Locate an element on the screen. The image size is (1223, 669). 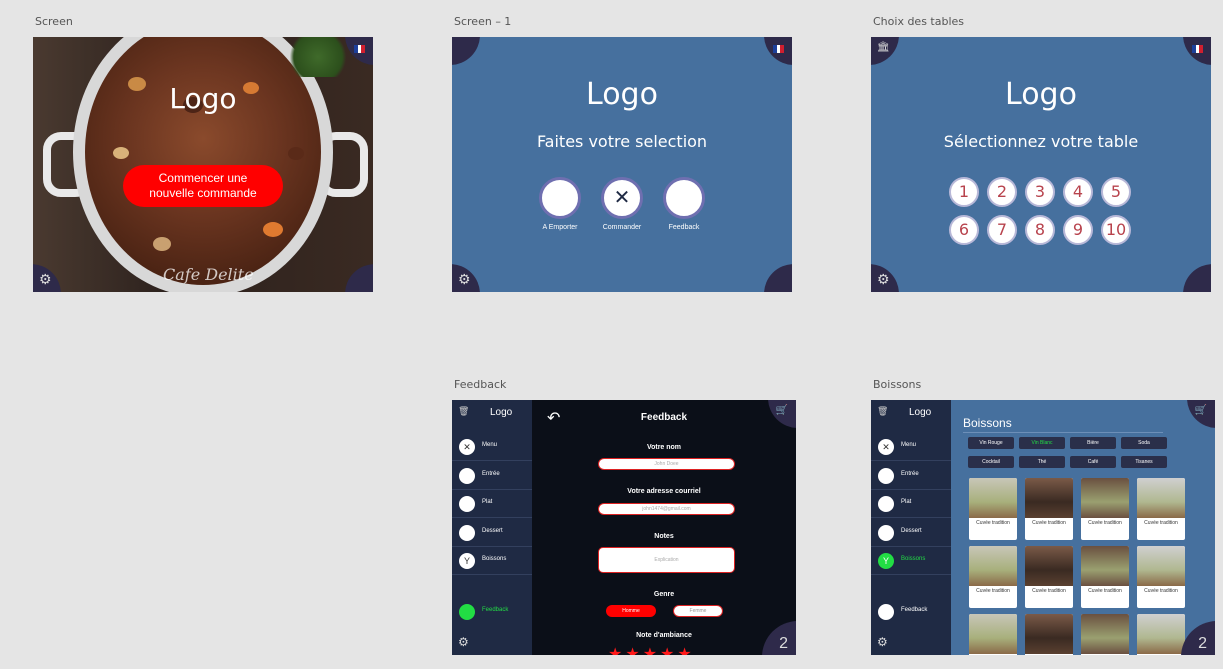
table-button-9: 9 is located at coordinates (1078, 230).